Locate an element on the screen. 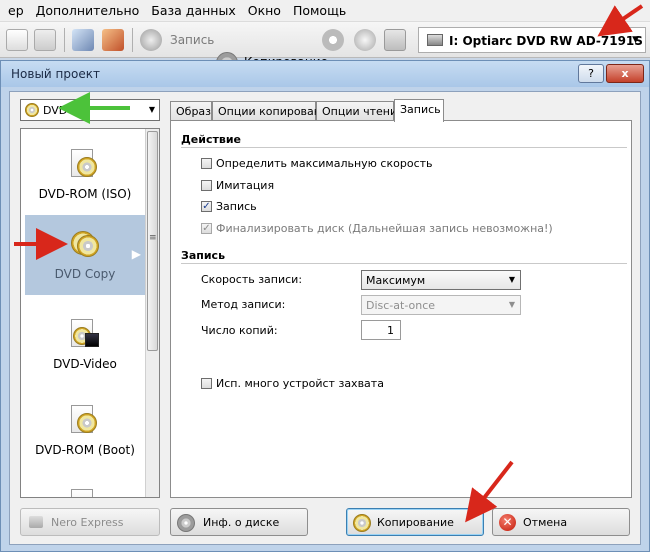 This screenshot has width=650, height=552. chevron-right-icon: ▶ is located at coordinates (136, 254).